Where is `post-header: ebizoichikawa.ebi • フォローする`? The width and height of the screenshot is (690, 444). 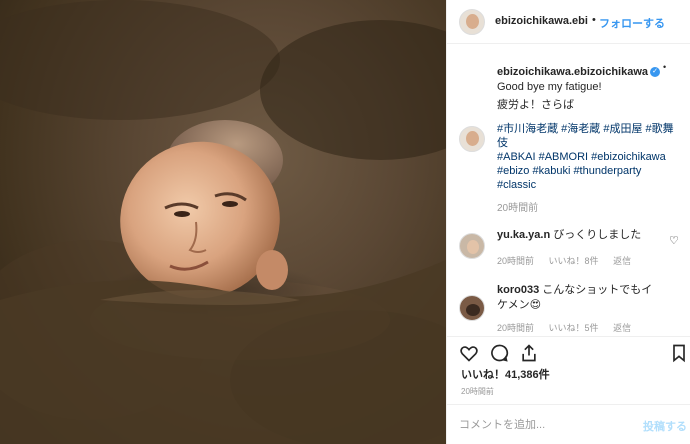
post-header: ebizoichikawa.ebi • フォローする is located at coordinates (568, 22).